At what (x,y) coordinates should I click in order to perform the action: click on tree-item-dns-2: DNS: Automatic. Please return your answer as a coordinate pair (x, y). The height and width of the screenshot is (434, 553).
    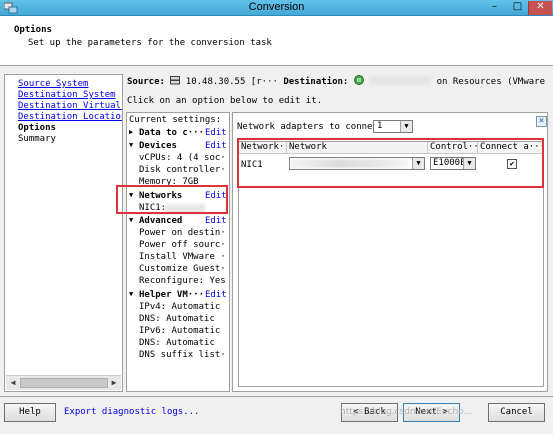
    Looking at the image, I should click on (178, 343).